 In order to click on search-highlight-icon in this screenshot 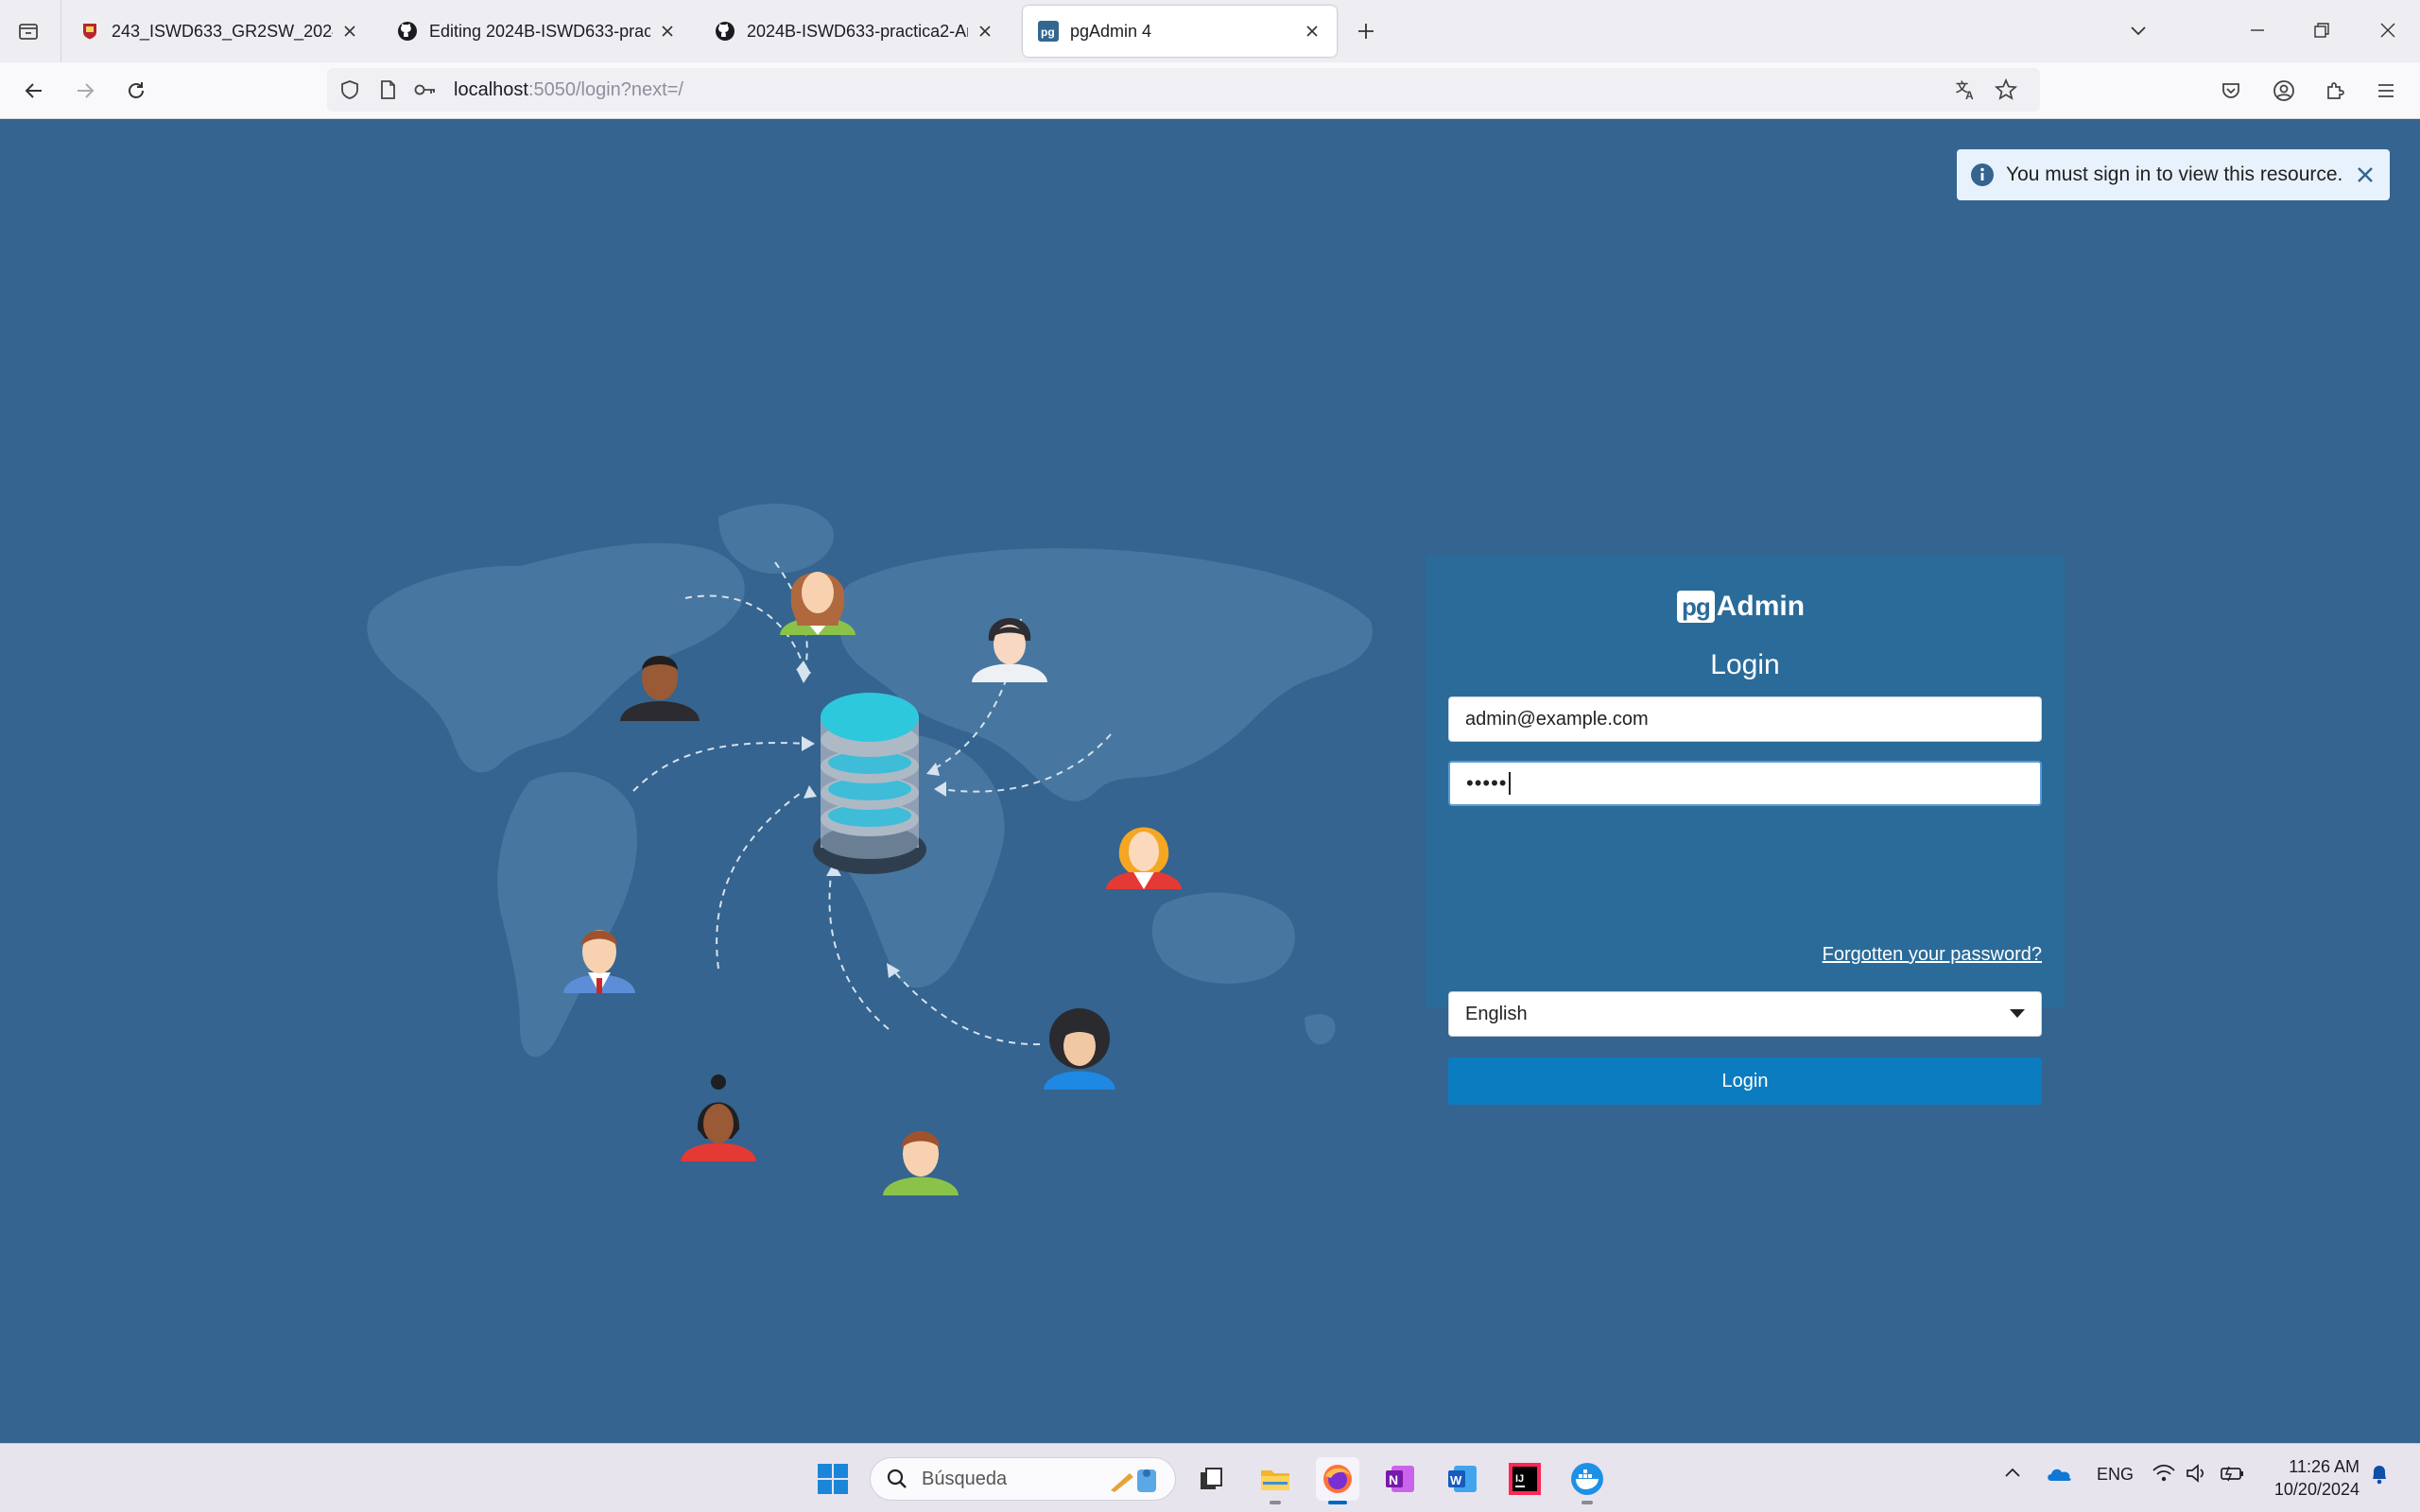, I will do `click(1133, 1480)`.